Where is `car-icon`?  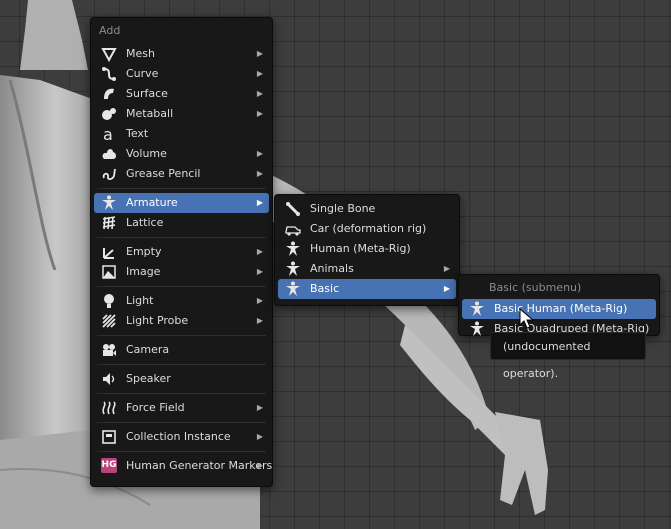
car-icon is located at coordinates (293, 231).